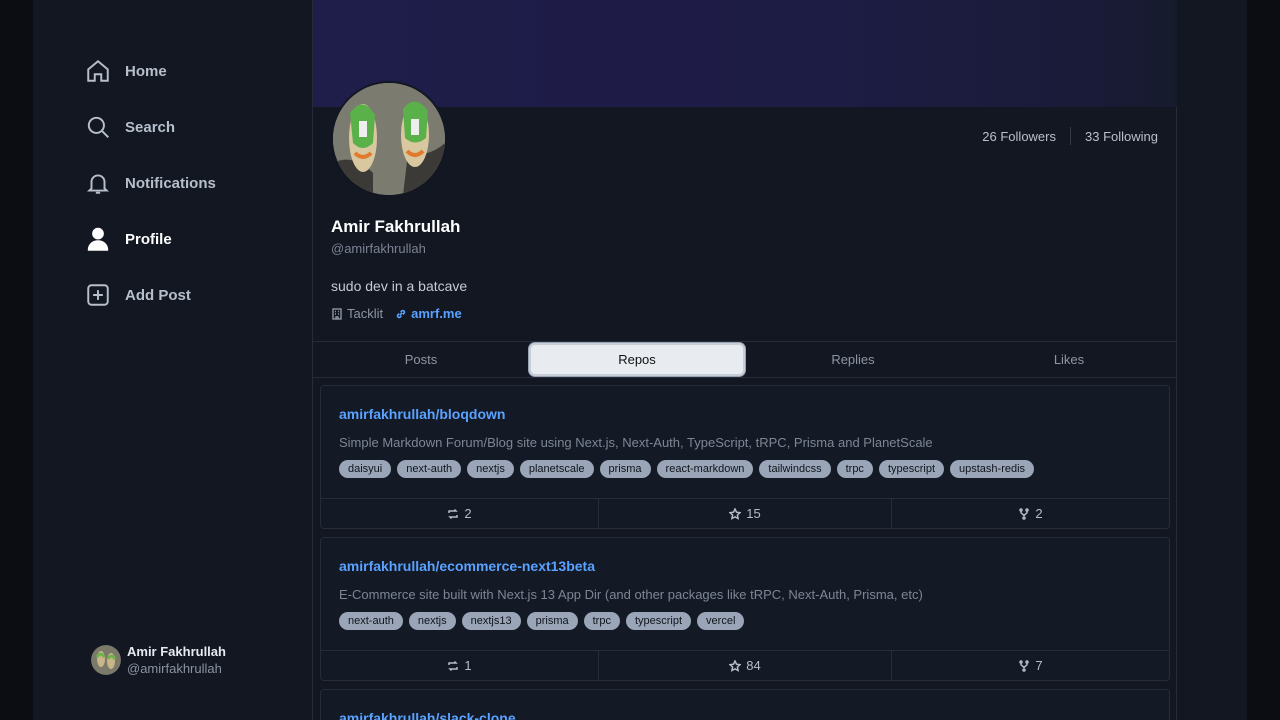 This screenshot has height=720, width=1280. Describe the element at coordinates (146, 71) in the screenshot. I see `sidebar-item-label: Home` at that location.